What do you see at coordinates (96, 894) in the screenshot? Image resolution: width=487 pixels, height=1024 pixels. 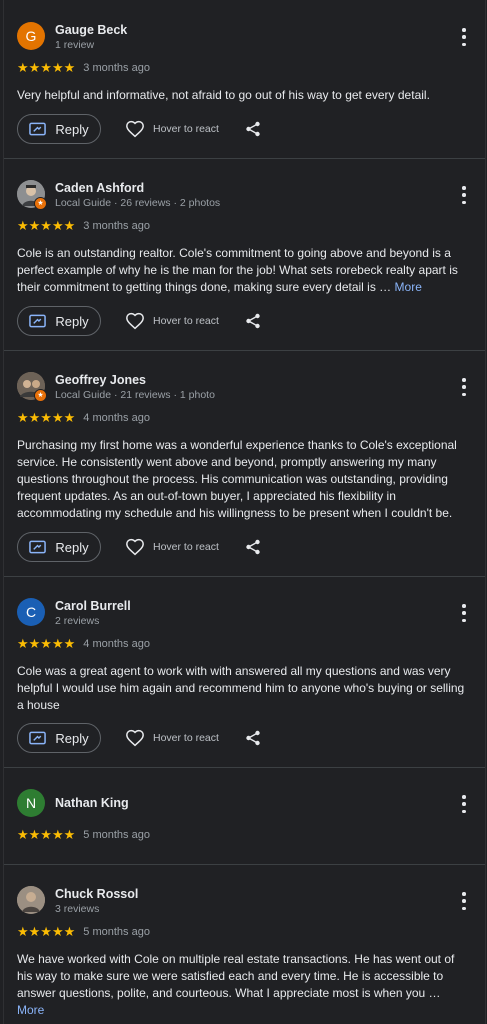 I see `reviewer-name: Chuck Rossol` at bounding box center [96, 894].